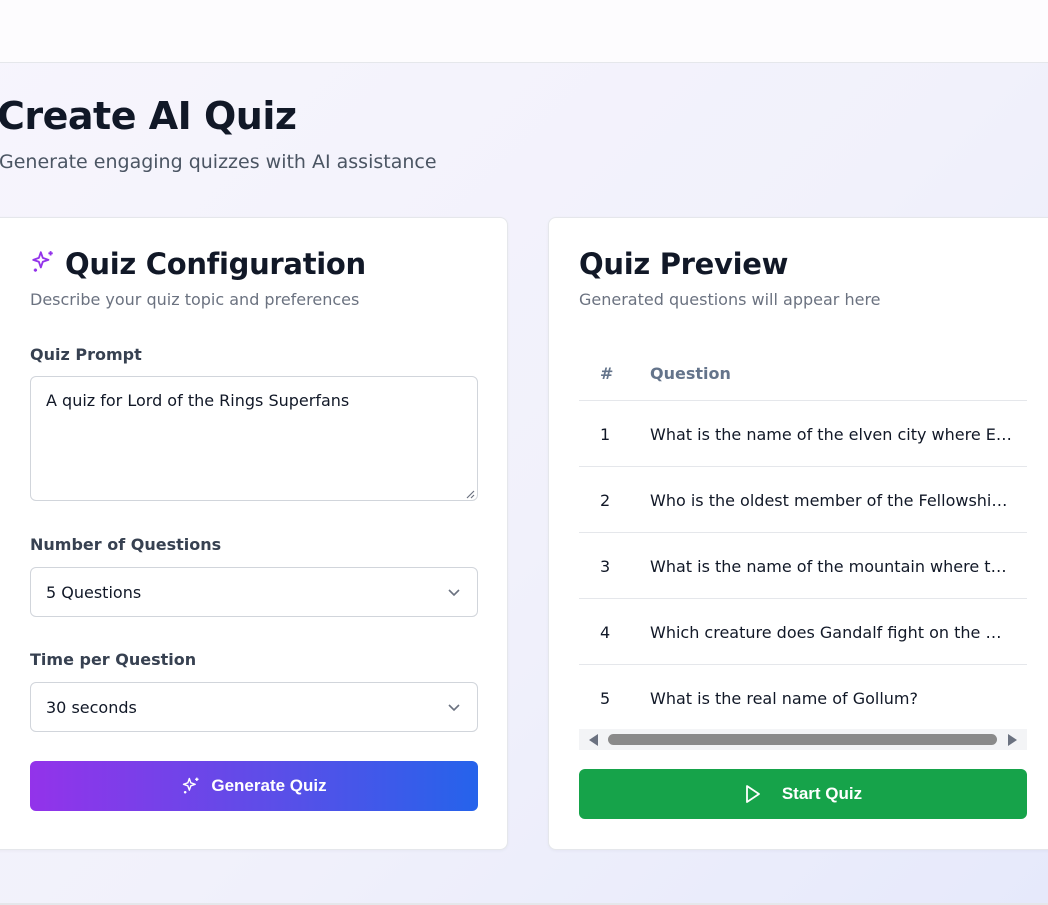 Image resolution: width=1048 pixels, height=905 pixels. I want to click on quiz-prompt-input, so click(254, 438).